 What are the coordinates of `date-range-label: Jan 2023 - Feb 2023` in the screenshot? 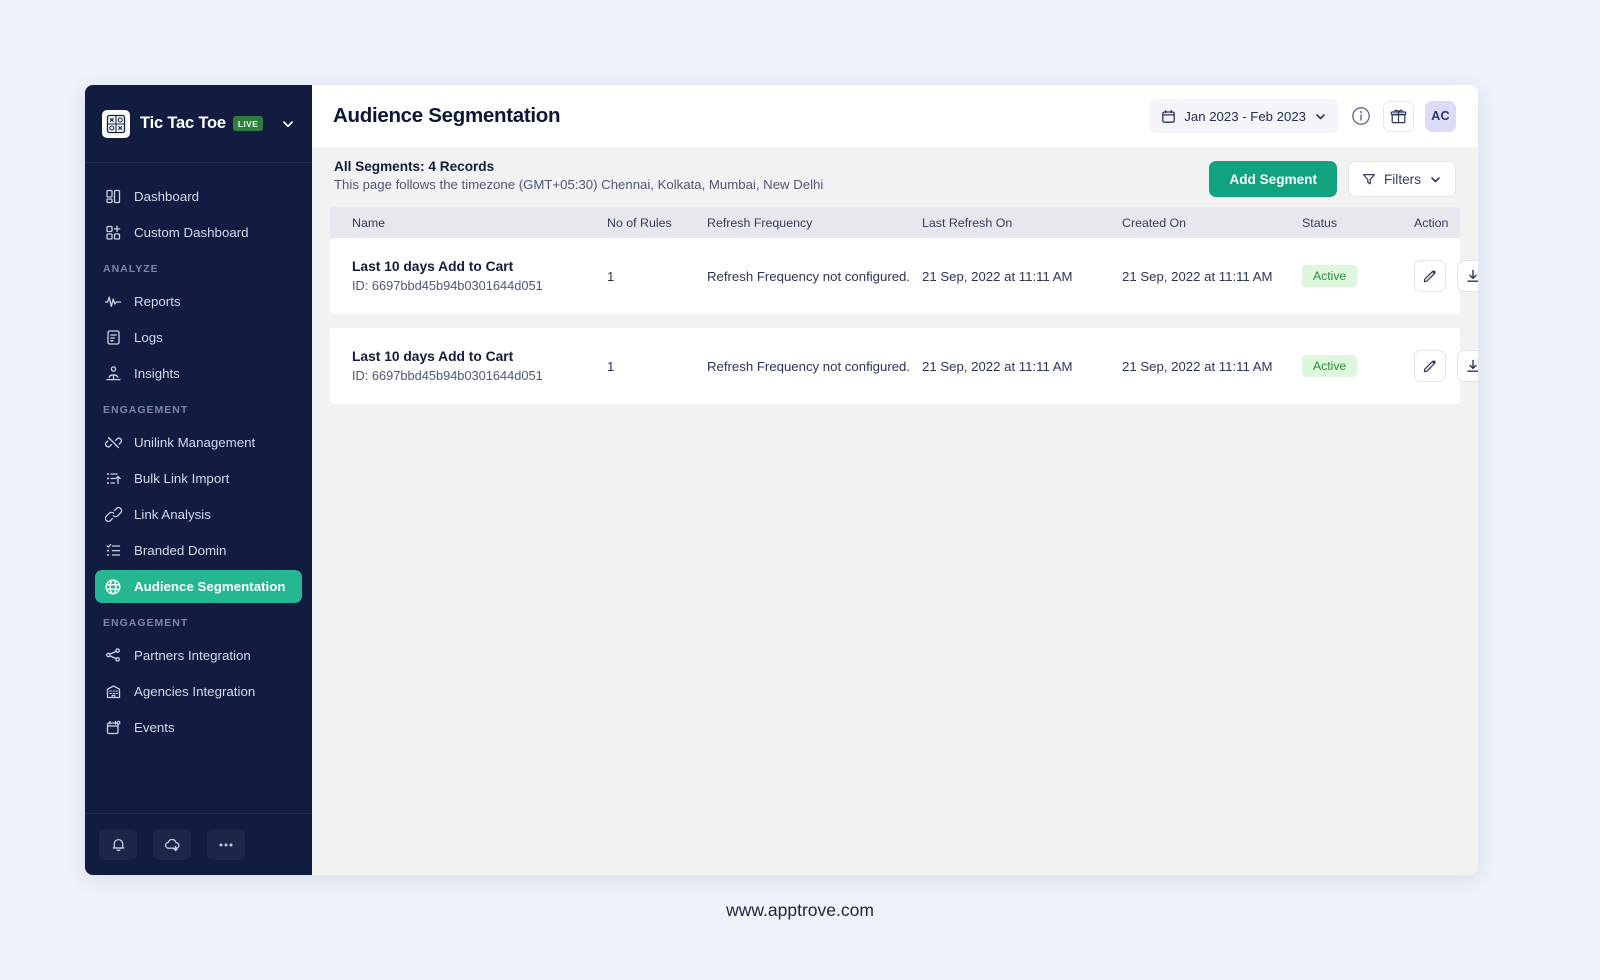 It's located at (1245, 116).